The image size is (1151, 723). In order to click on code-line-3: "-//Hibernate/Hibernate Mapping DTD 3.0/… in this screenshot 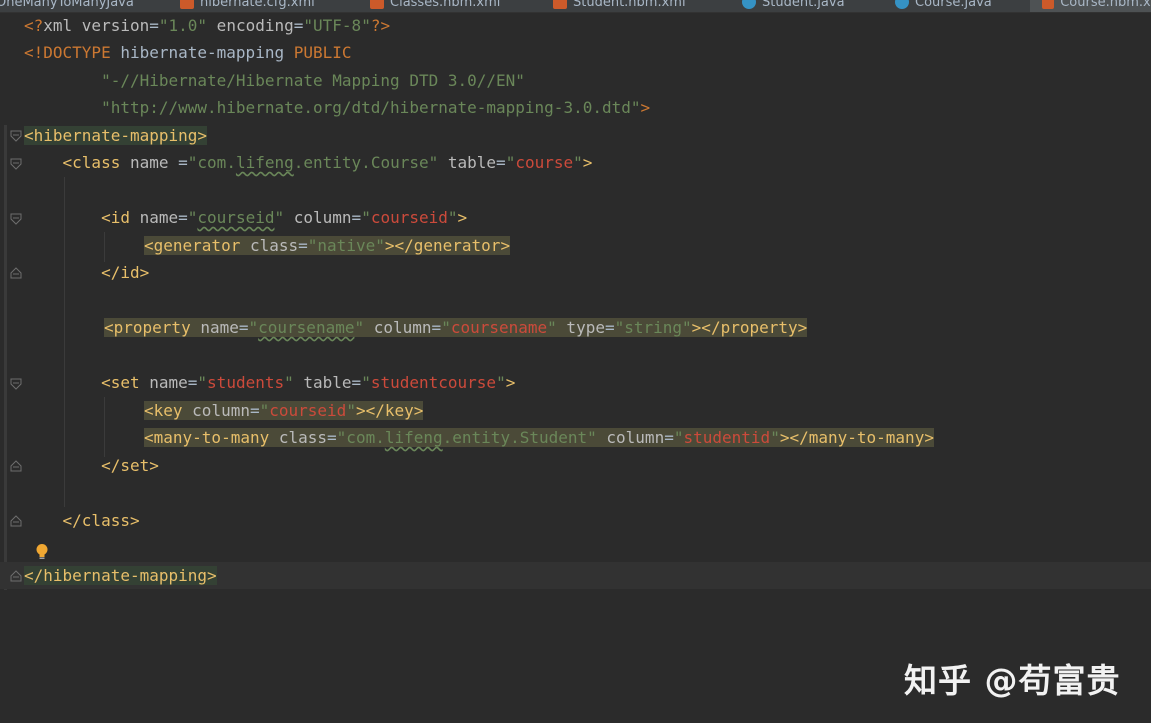, I will do `click(274, 80)`.